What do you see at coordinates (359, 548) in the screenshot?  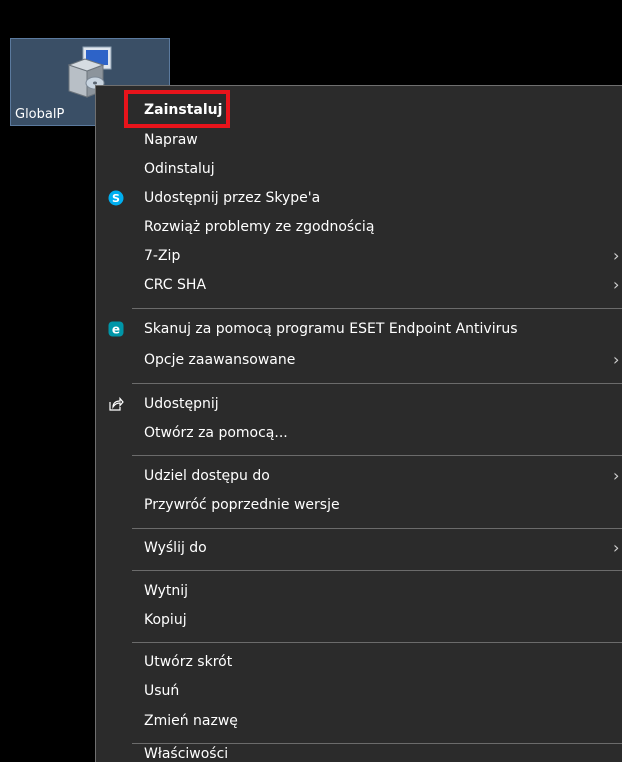 I see `menu-item-send-to: Wyślij do ›` at bounding box center [359, 548].